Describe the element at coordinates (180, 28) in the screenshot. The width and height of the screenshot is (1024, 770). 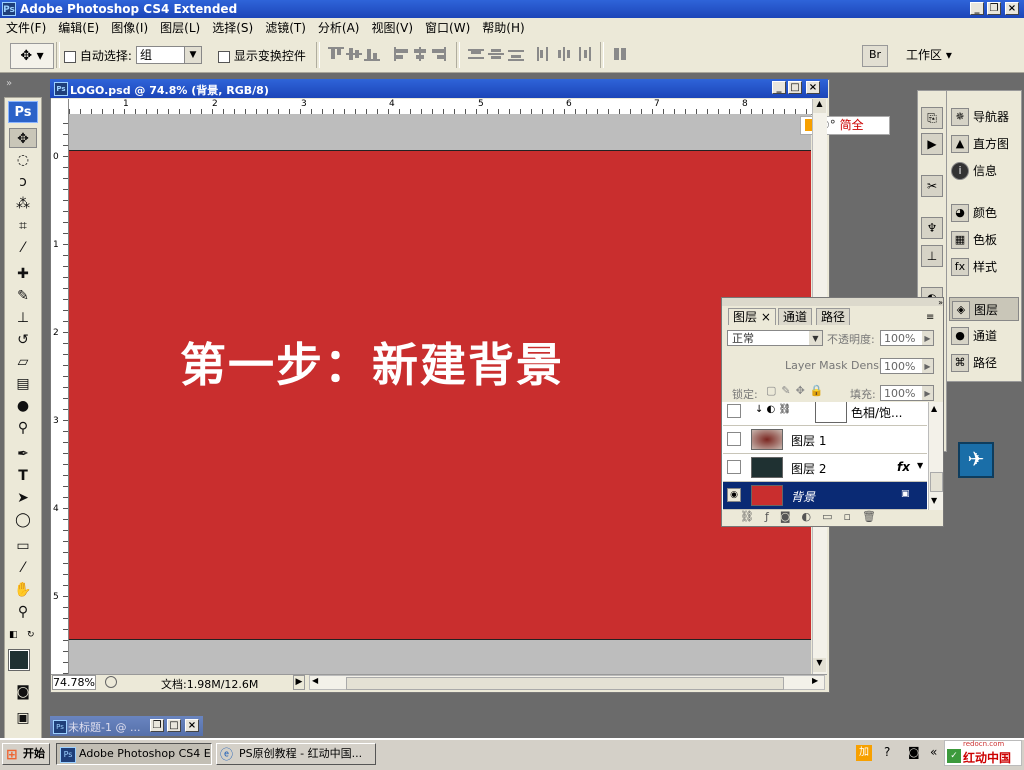
I see `menu-layer: 图层(L)` at that location.